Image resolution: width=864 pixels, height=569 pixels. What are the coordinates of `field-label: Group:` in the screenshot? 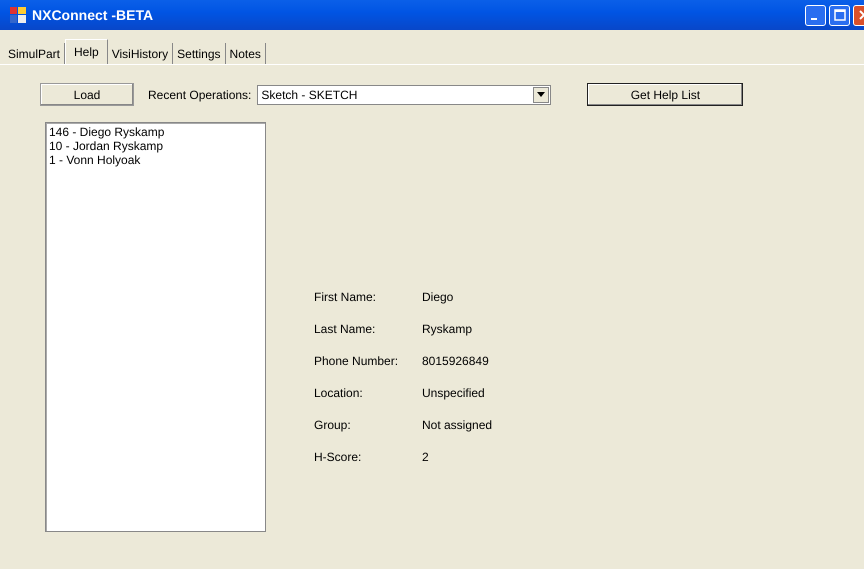 It's located at (333, 425).